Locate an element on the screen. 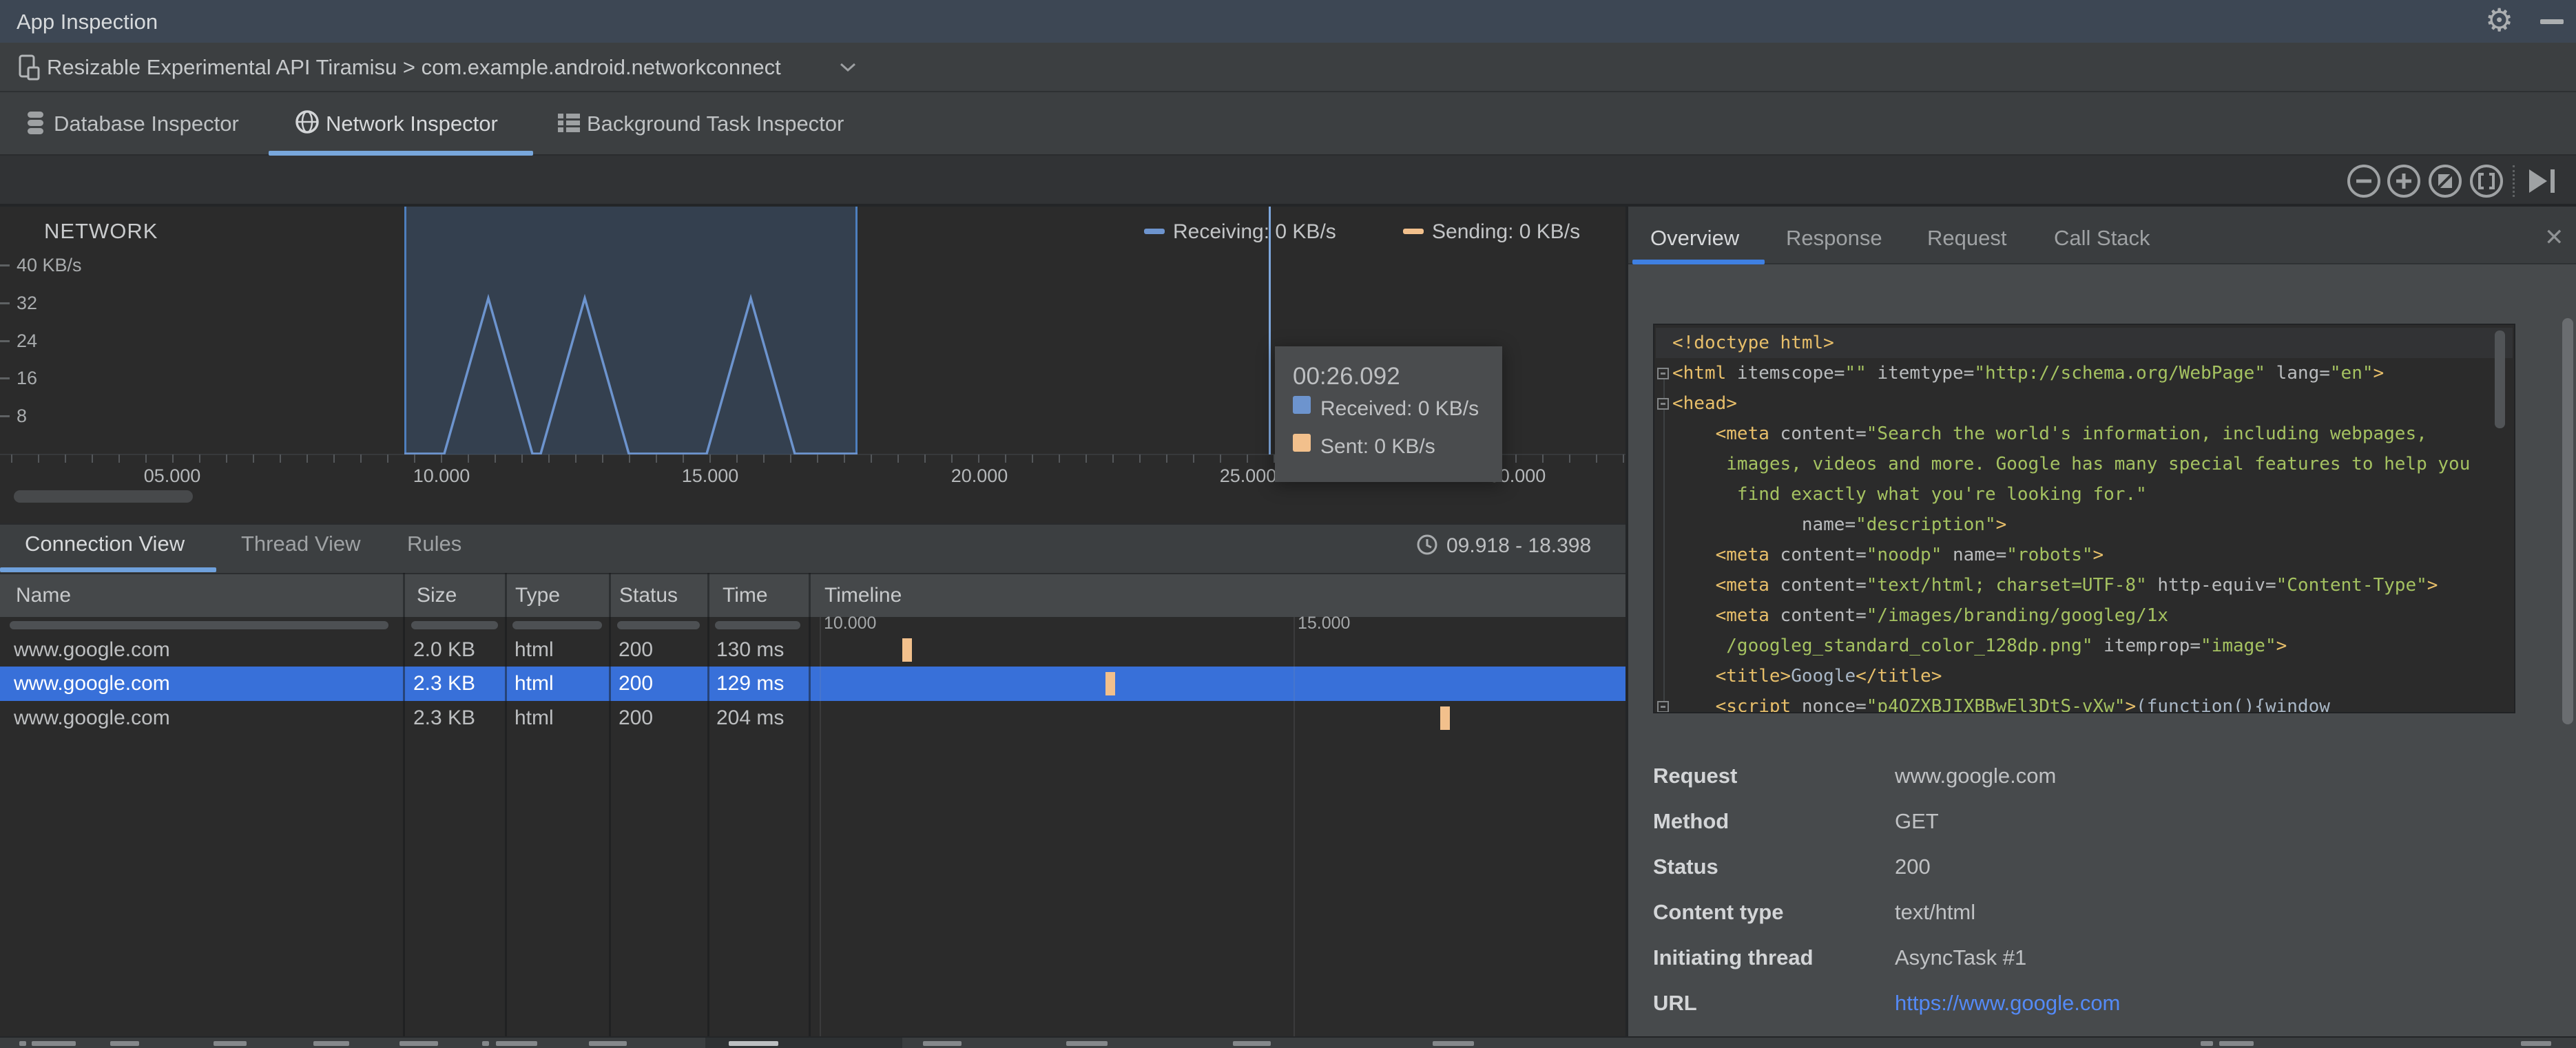 Image resolution: width=2576 pixels, height=1048 pixels. col-header-time: Time is located at coordinates (745, 596).